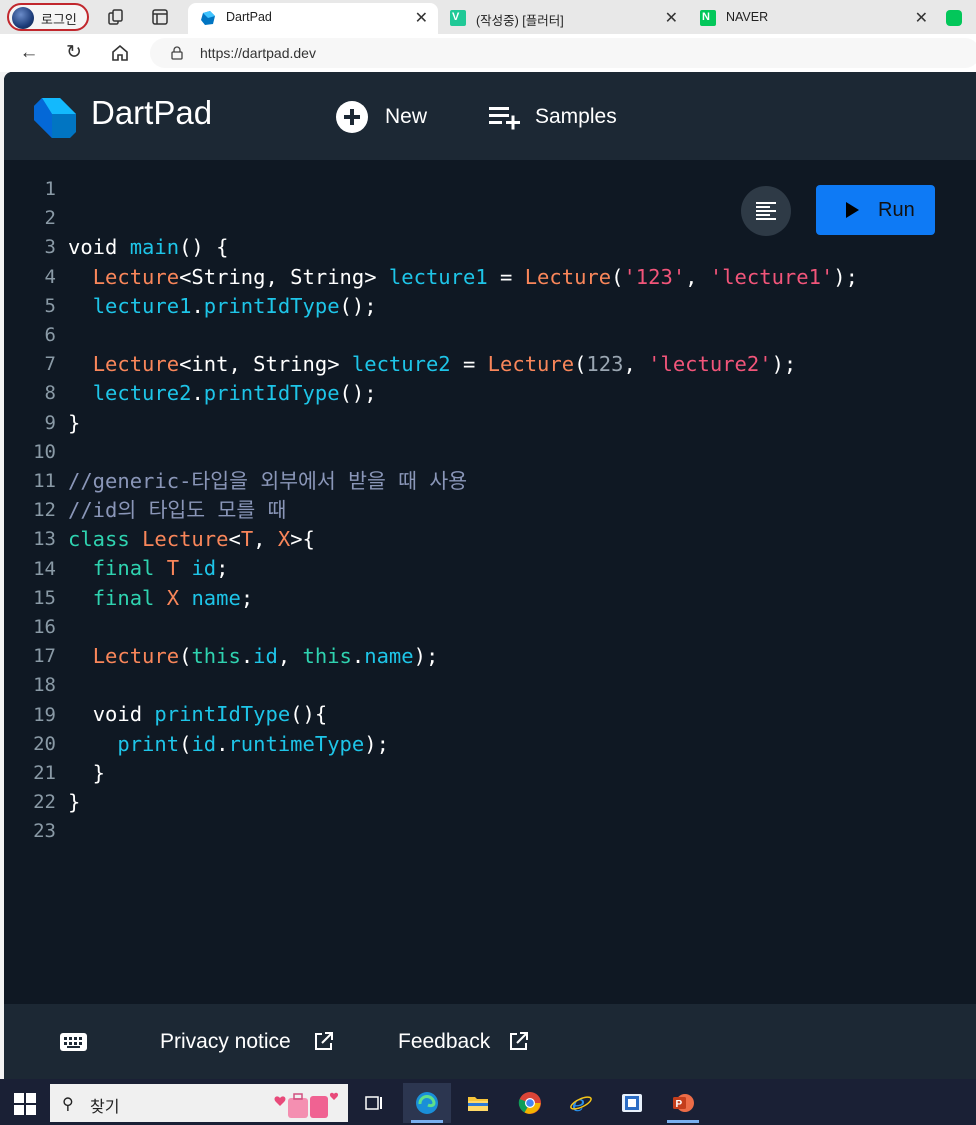 This screenshot has width=976, height=1125. What do you see at coordinates (463, 598) in the screenshot?
I see `code-line: final X name;` at bounding box center [463, 598].